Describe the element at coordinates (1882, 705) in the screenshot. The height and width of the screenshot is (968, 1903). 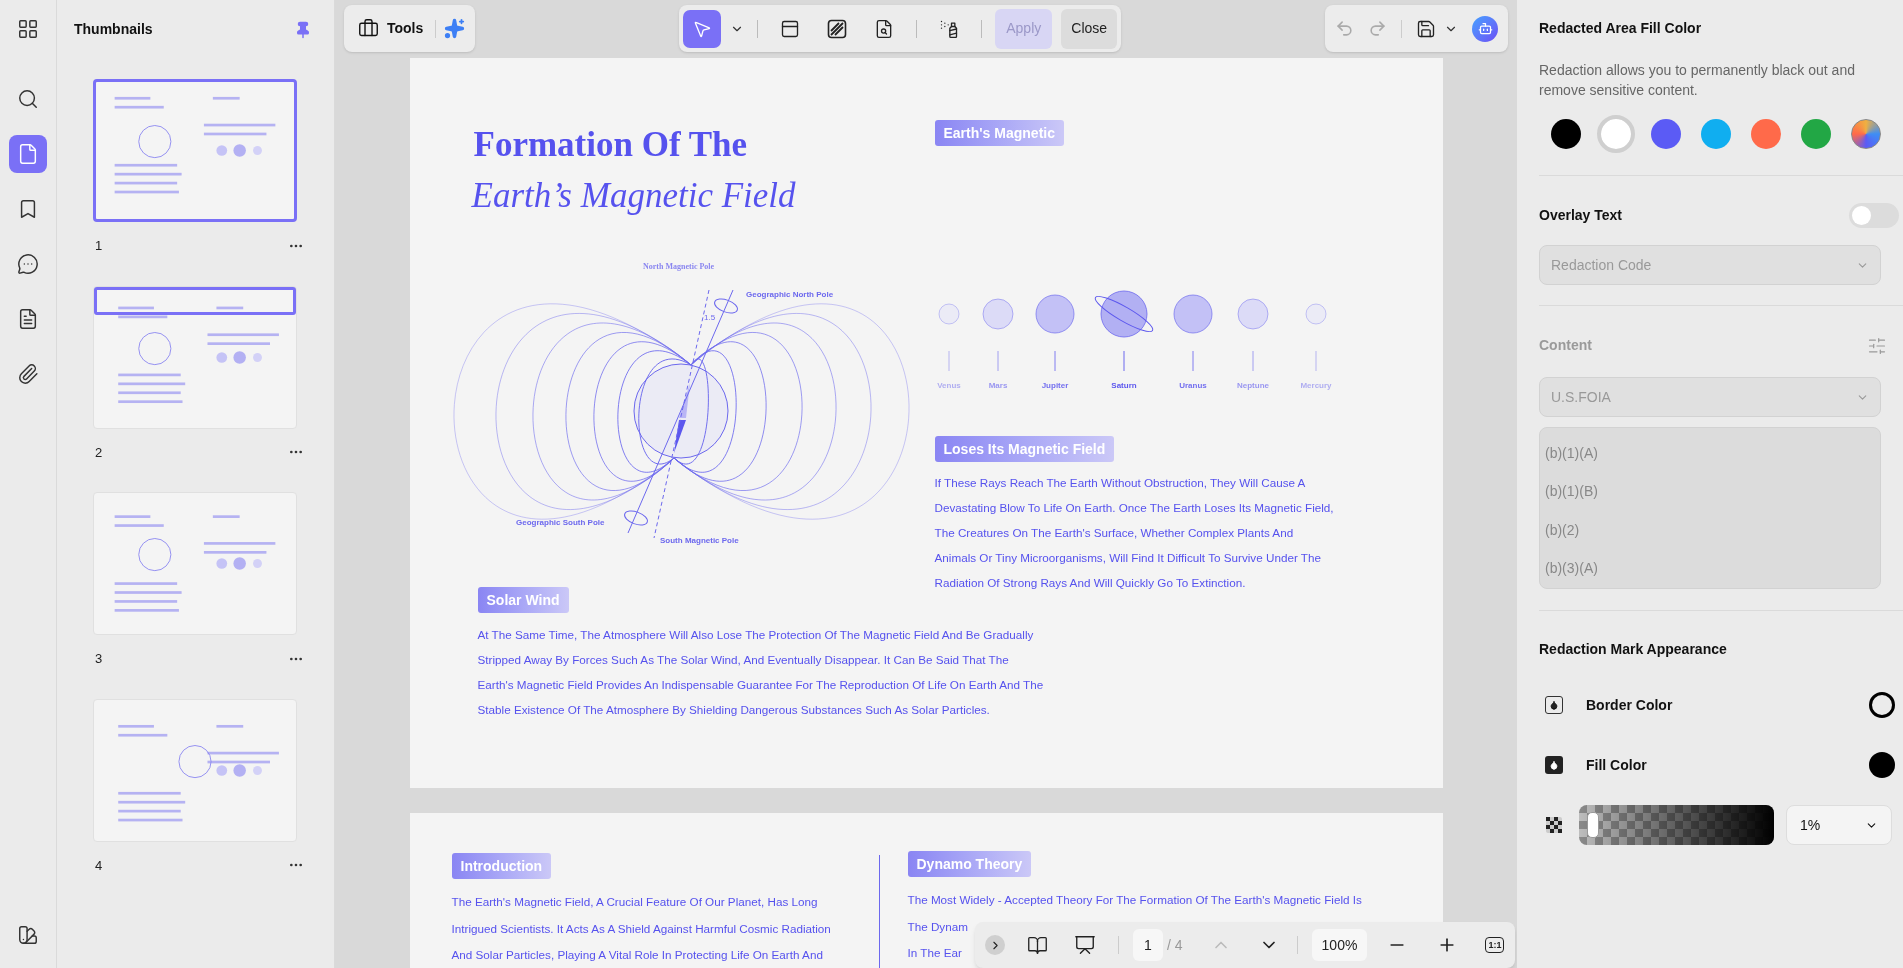
I see `border-color-swatch` at that location.